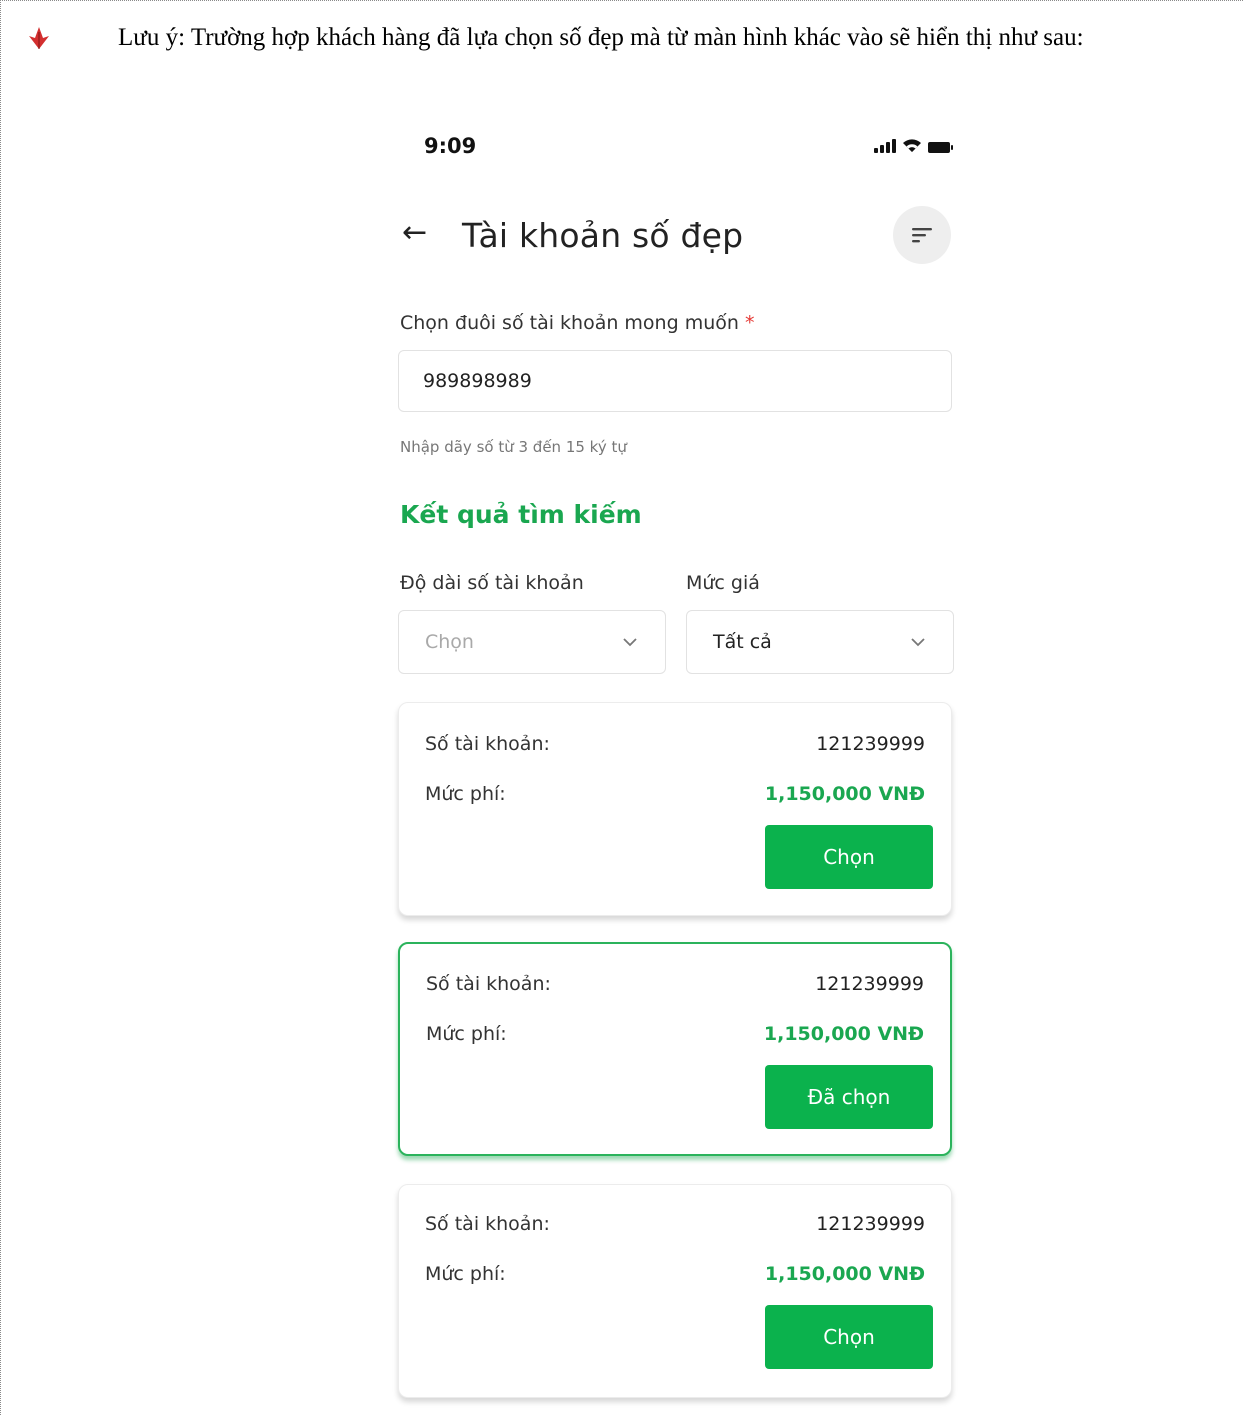 Image resolution: width=1244 pixels, height=1416 pixels. Describe the element at coordinates (477, 381) in the screenshot. I see `account-suffix-value: 989898989` at that location.